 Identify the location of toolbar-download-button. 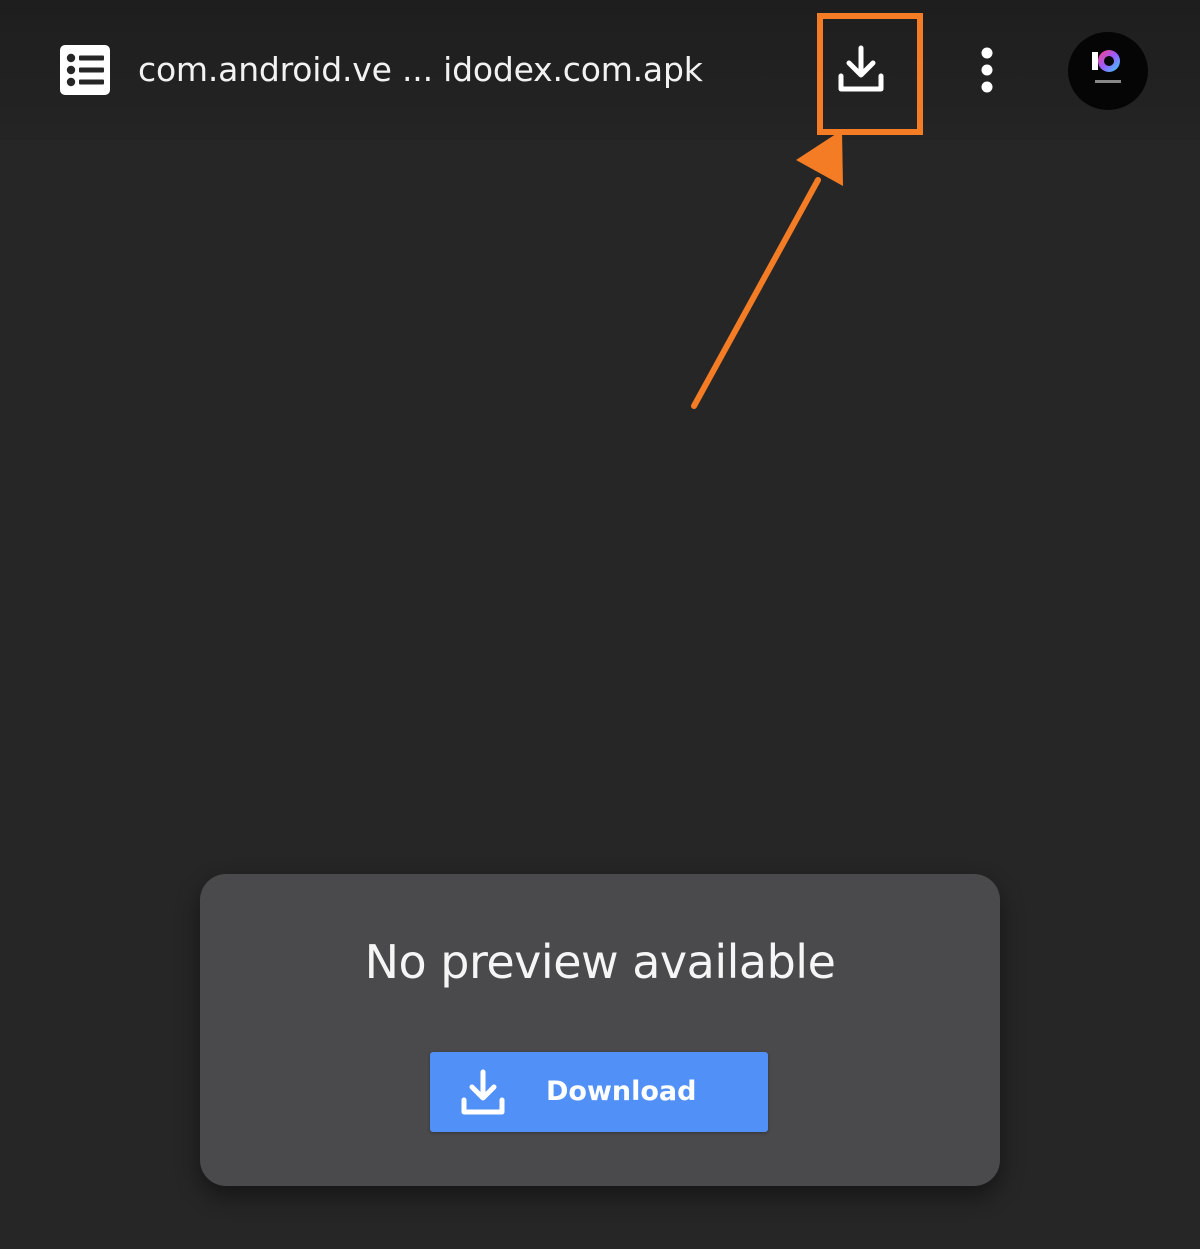
(861, 69).